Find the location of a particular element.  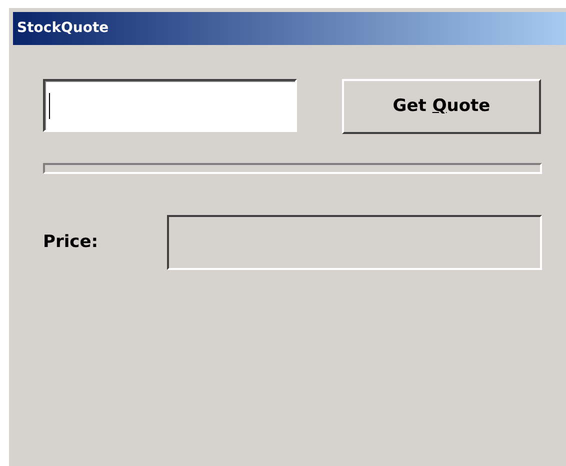

price-label: Price: is located at coordinates (71, 242).